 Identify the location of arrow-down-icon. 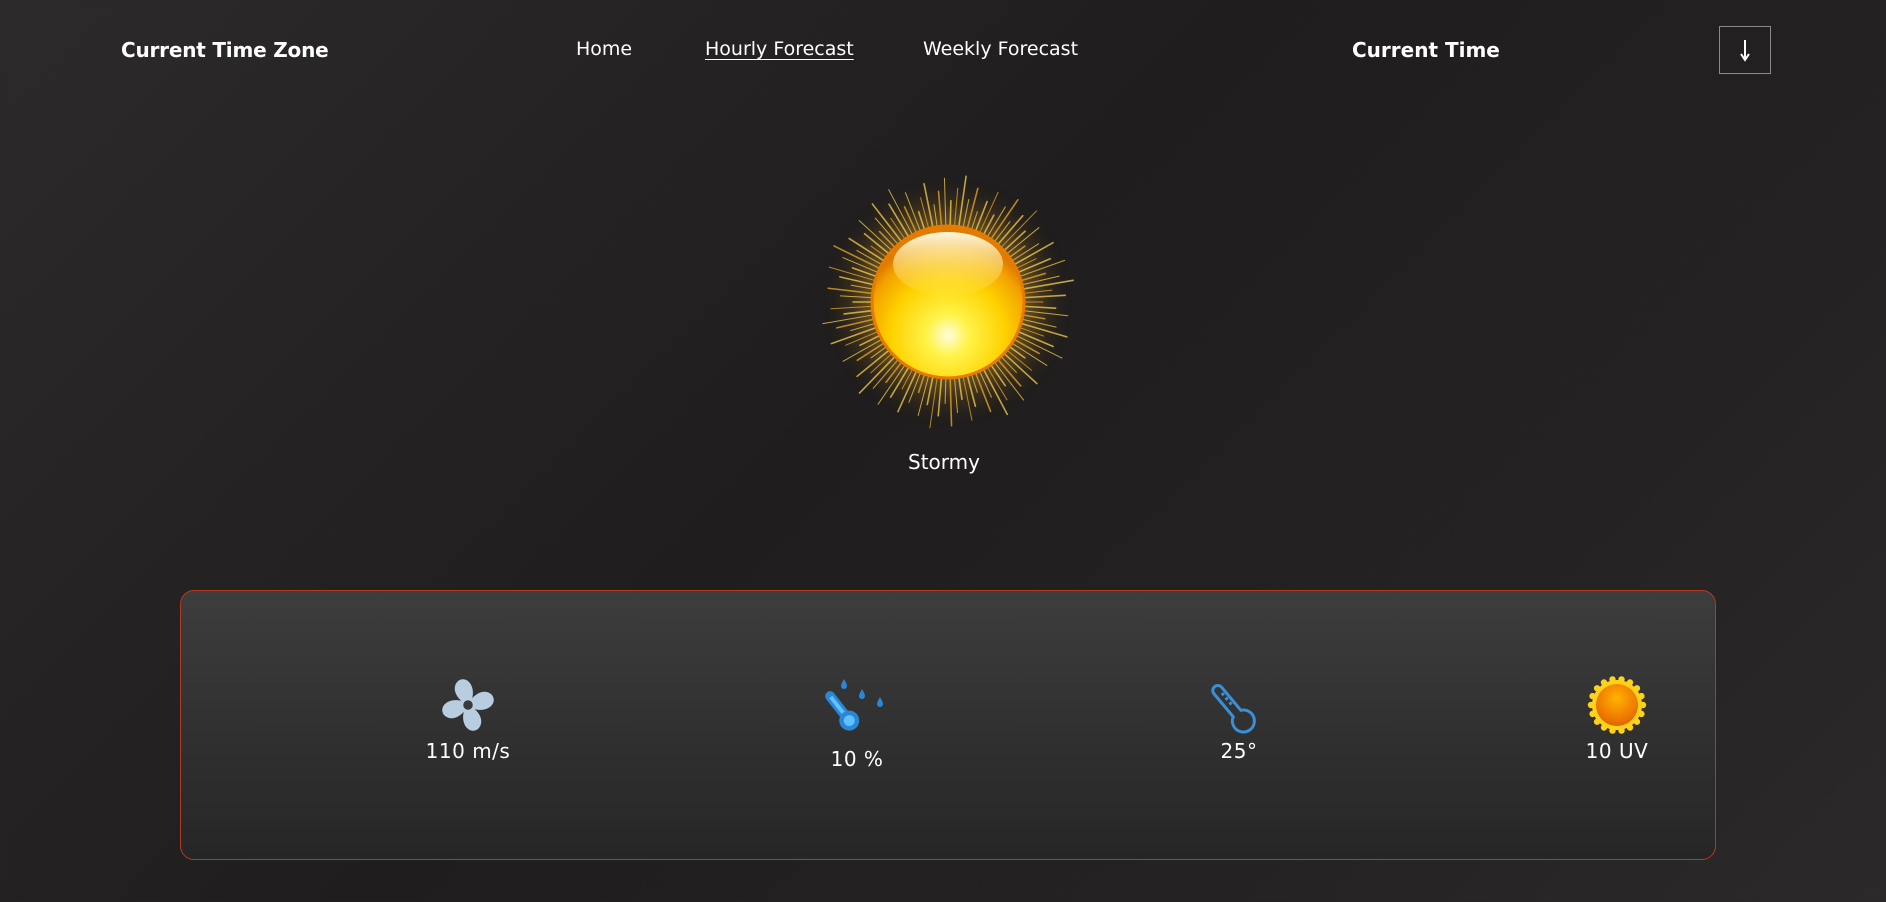
(1745, 51).